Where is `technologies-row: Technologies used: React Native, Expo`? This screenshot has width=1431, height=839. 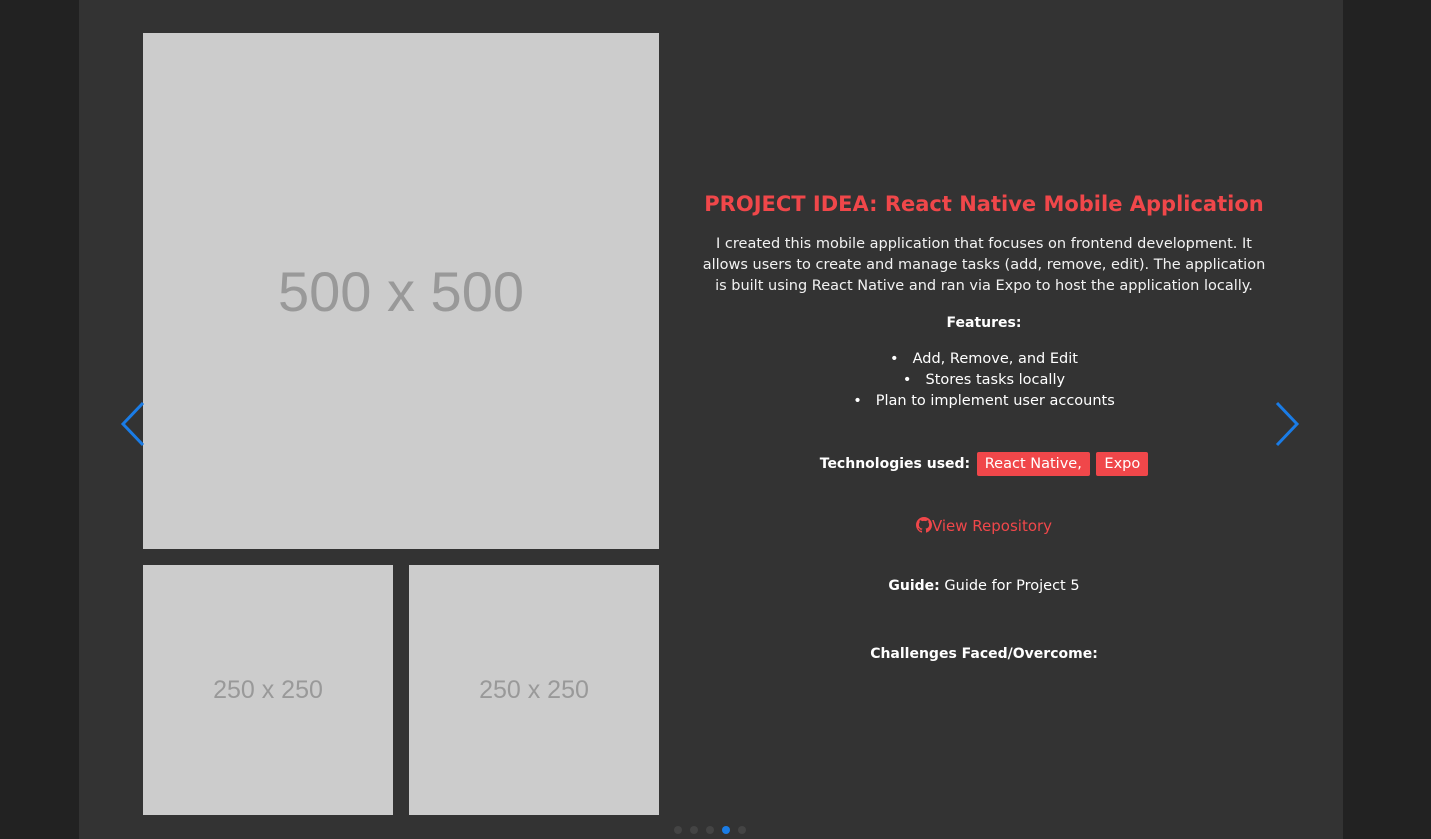 technologies-row: Technologies used: React Native, Expo is located at coordinates (984, 464).